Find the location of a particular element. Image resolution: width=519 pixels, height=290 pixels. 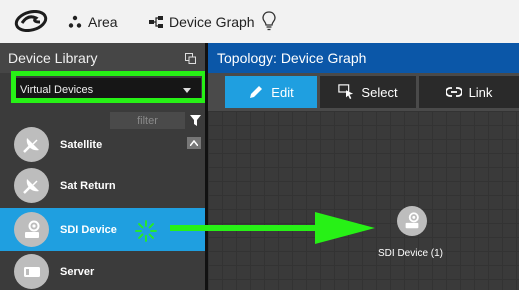

nav-device-graph-label: Device Graph is located at coordinates (212, 22).